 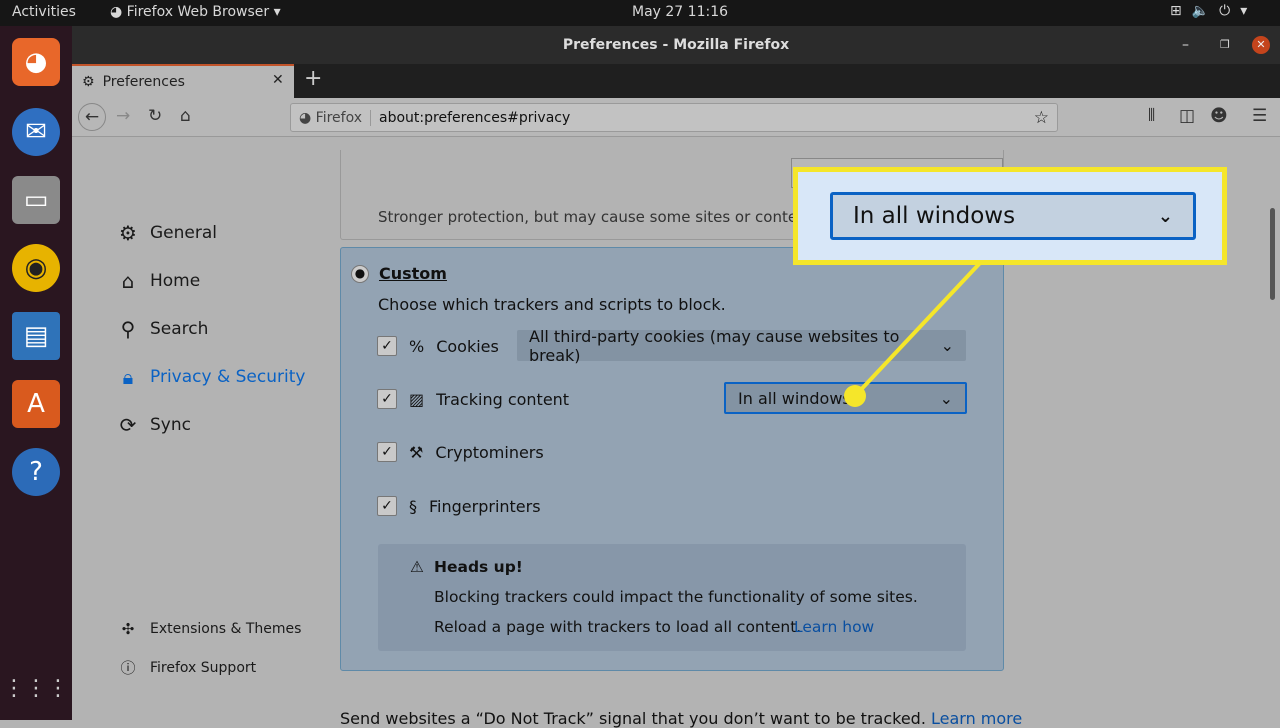 I want to click on zoom-callout: In all windows ⌄, so click(x=1010, y=216).